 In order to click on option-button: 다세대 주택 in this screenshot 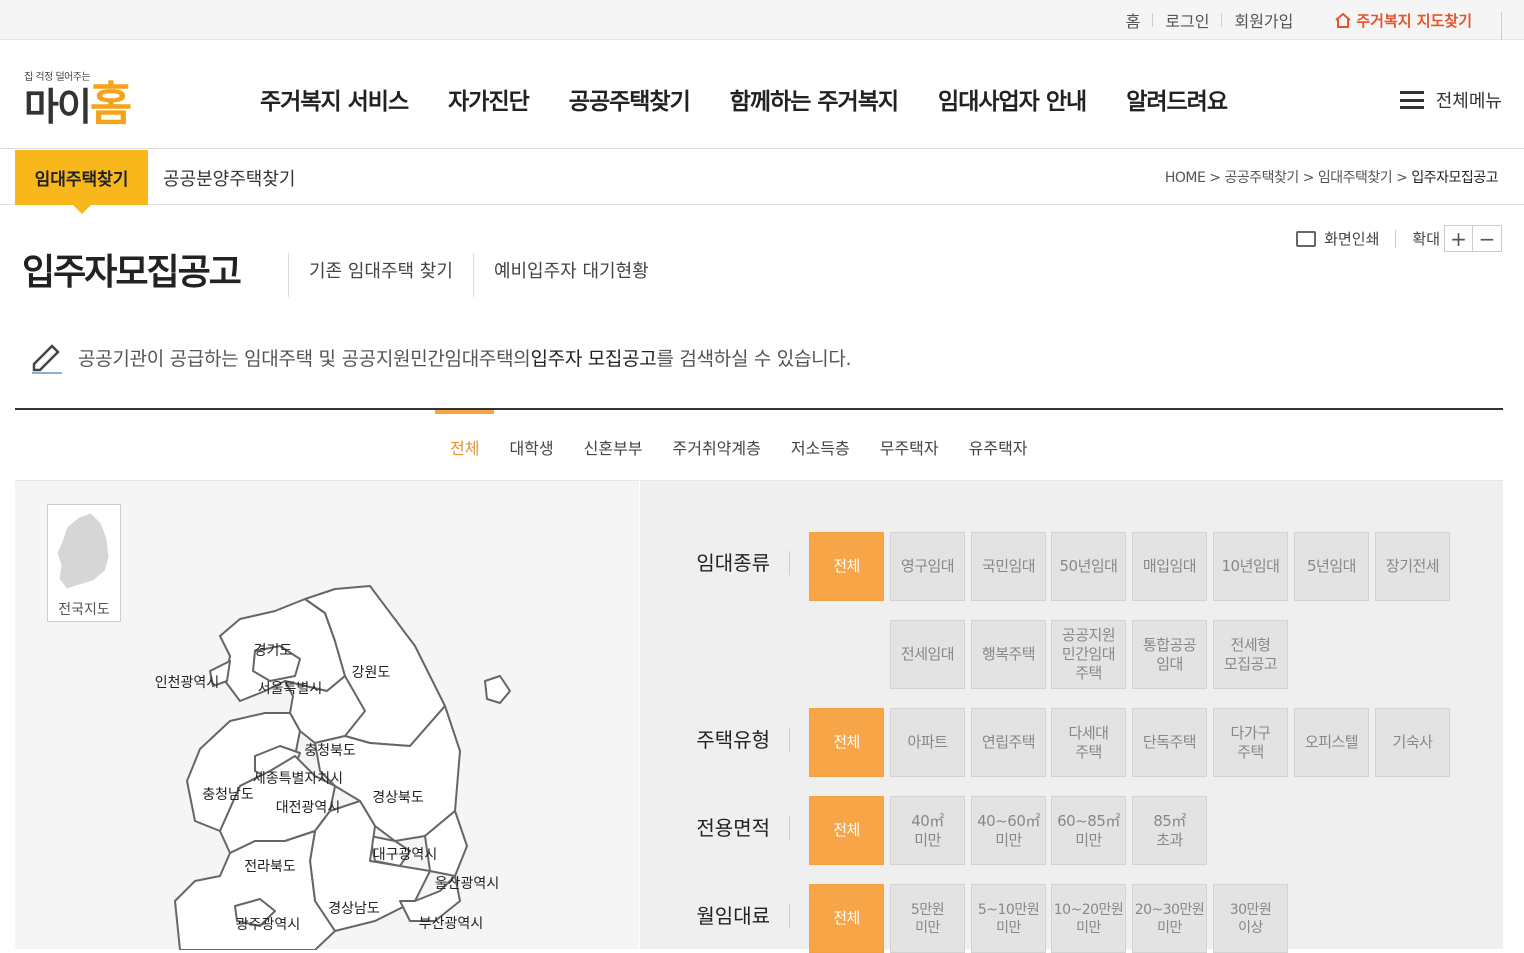, I will do `click(1088, 742)`.